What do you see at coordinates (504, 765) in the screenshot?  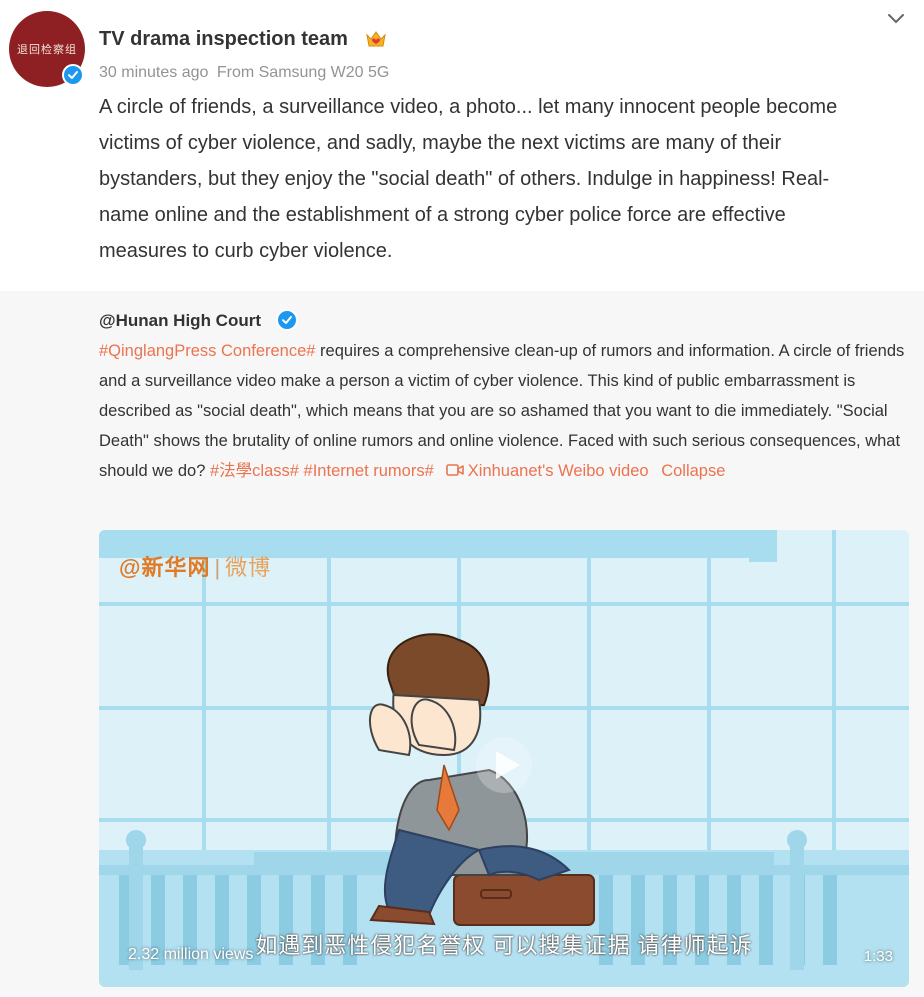 I see `play-icon` at bounding box center [504, 765].